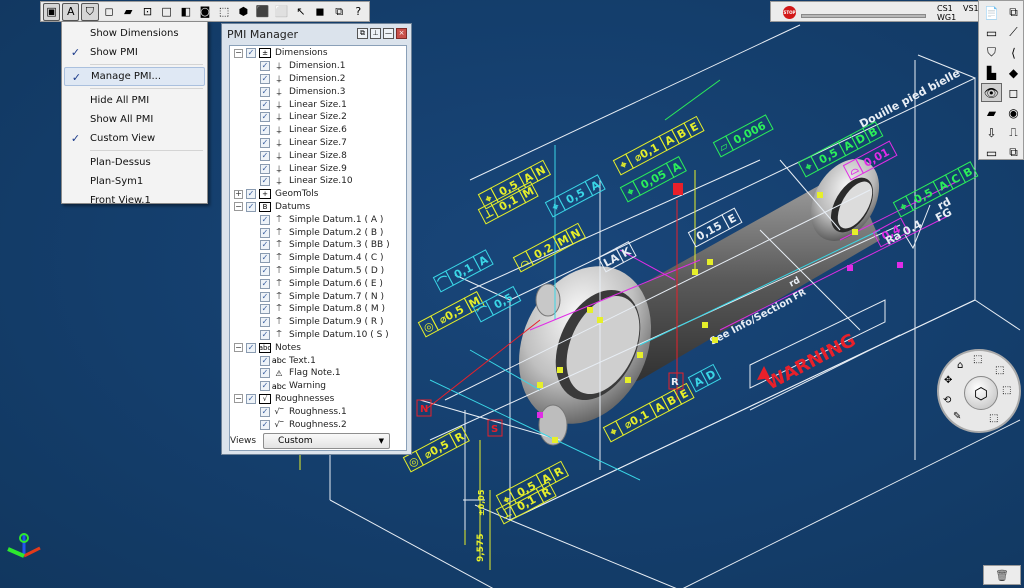  What do you see at coordinates (109, 12) in the screenshot?
I see `cube-outline-button: ◻` at bounding box center [109, 12].